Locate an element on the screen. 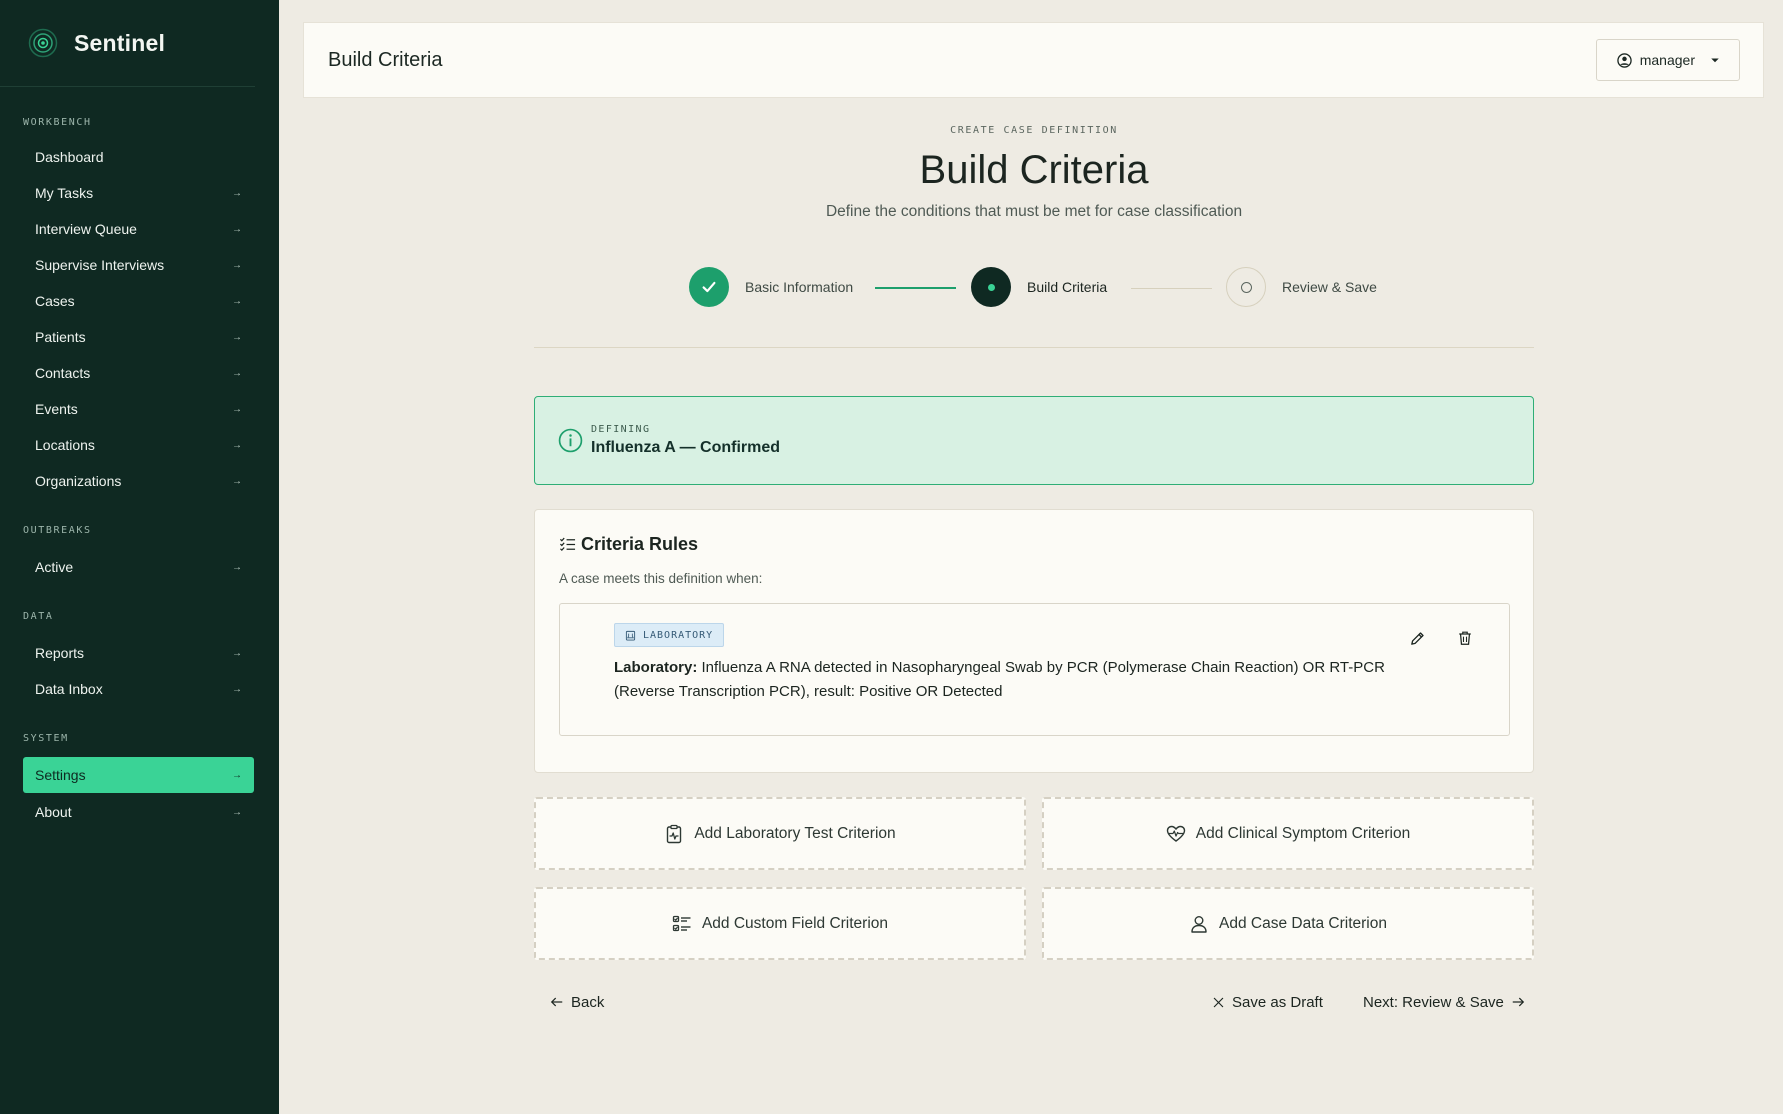  check-icon is located at coordinates (709, 287).